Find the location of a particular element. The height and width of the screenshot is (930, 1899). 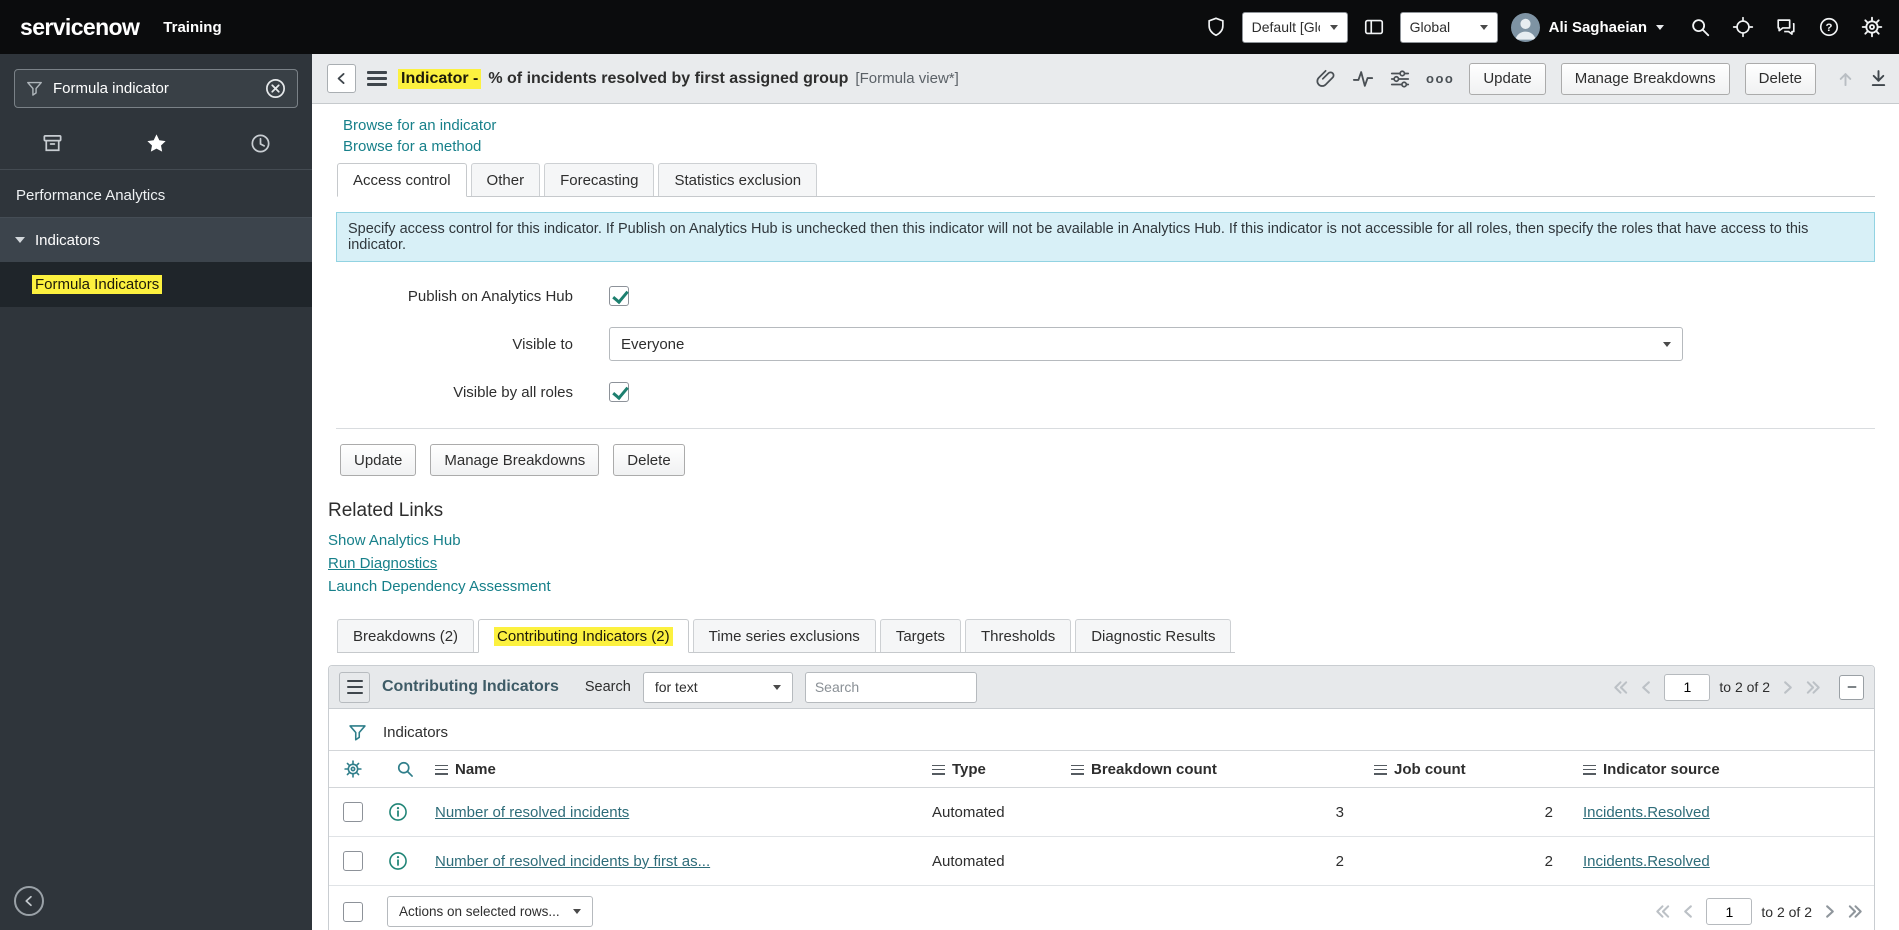

gear-icon is located at coordinates (1872, 27).